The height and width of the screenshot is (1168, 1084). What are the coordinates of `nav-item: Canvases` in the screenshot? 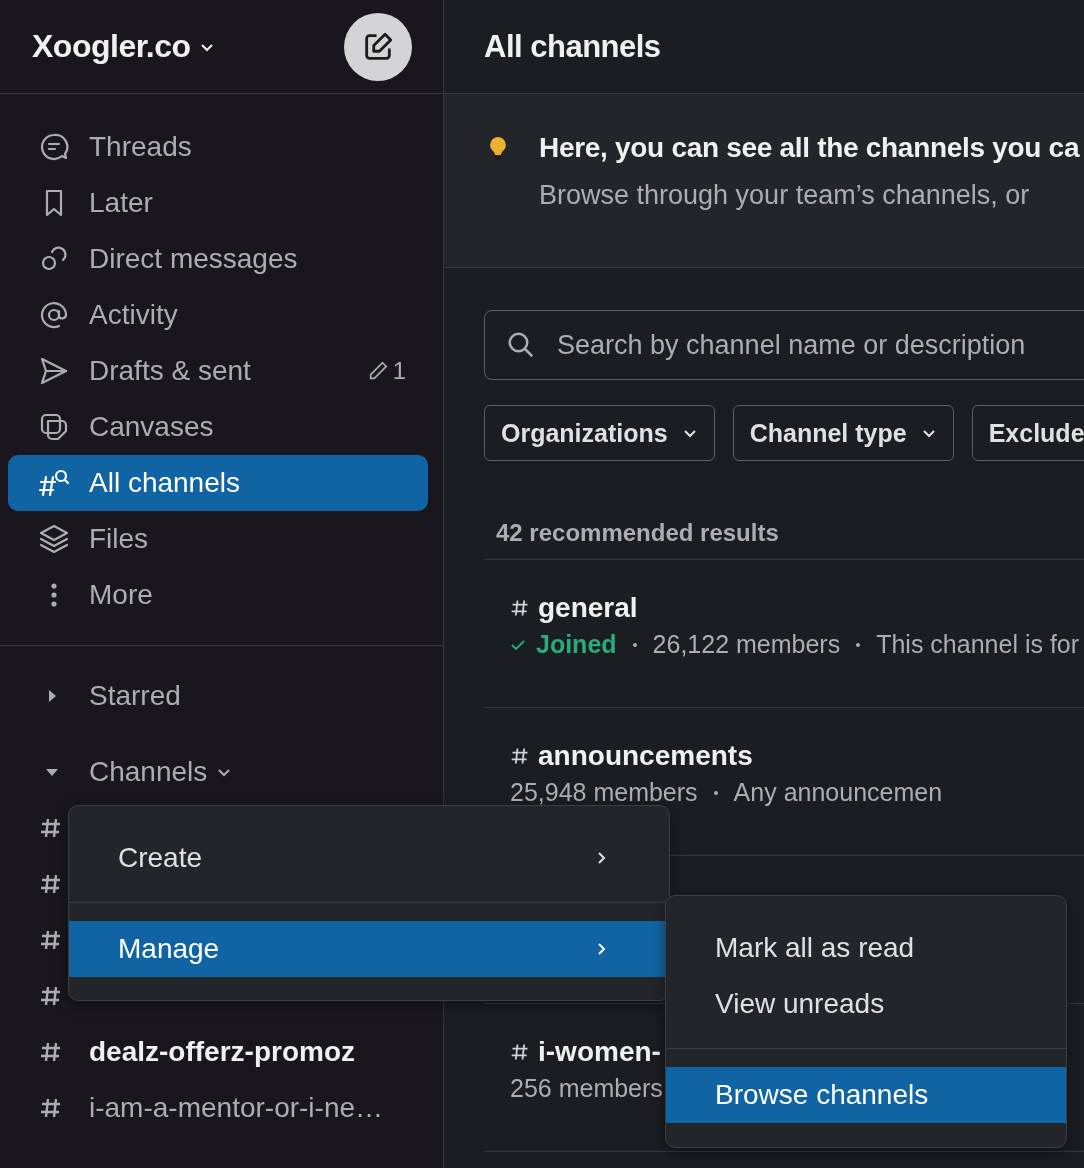 It's located at (218, 427).